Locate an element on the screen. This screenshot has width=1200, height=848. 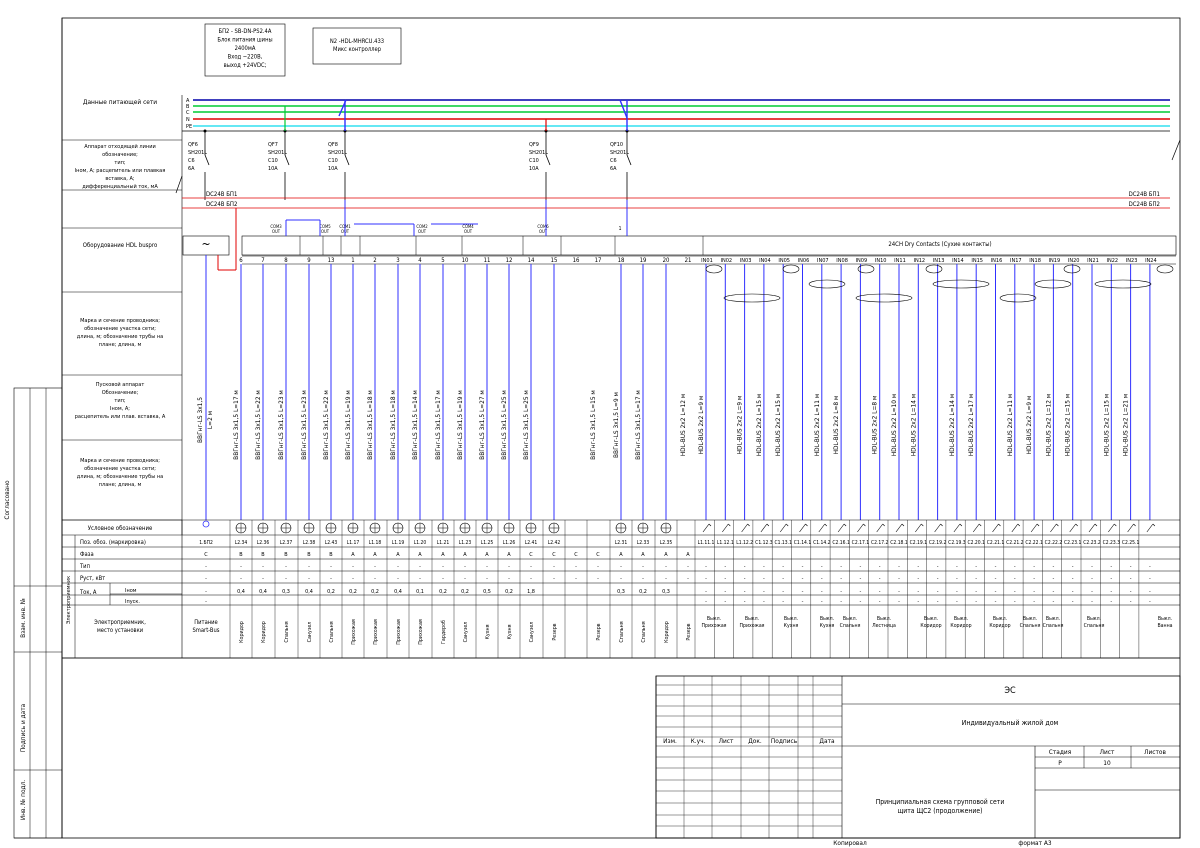
cable-label: ВВГнг-LS 3х1,5 L=17 м is located at coordinates (638, 425).